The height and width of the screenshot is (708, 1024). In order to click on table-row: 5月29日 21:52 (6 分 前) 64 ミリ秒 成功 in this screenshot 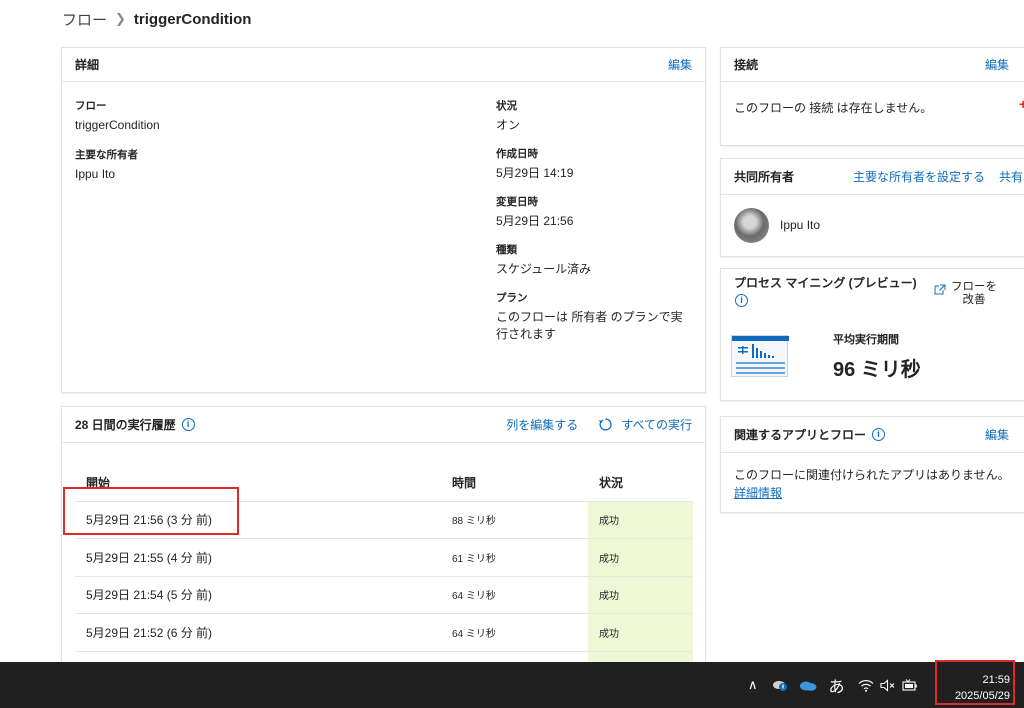, I will do `click(384, 632)`.